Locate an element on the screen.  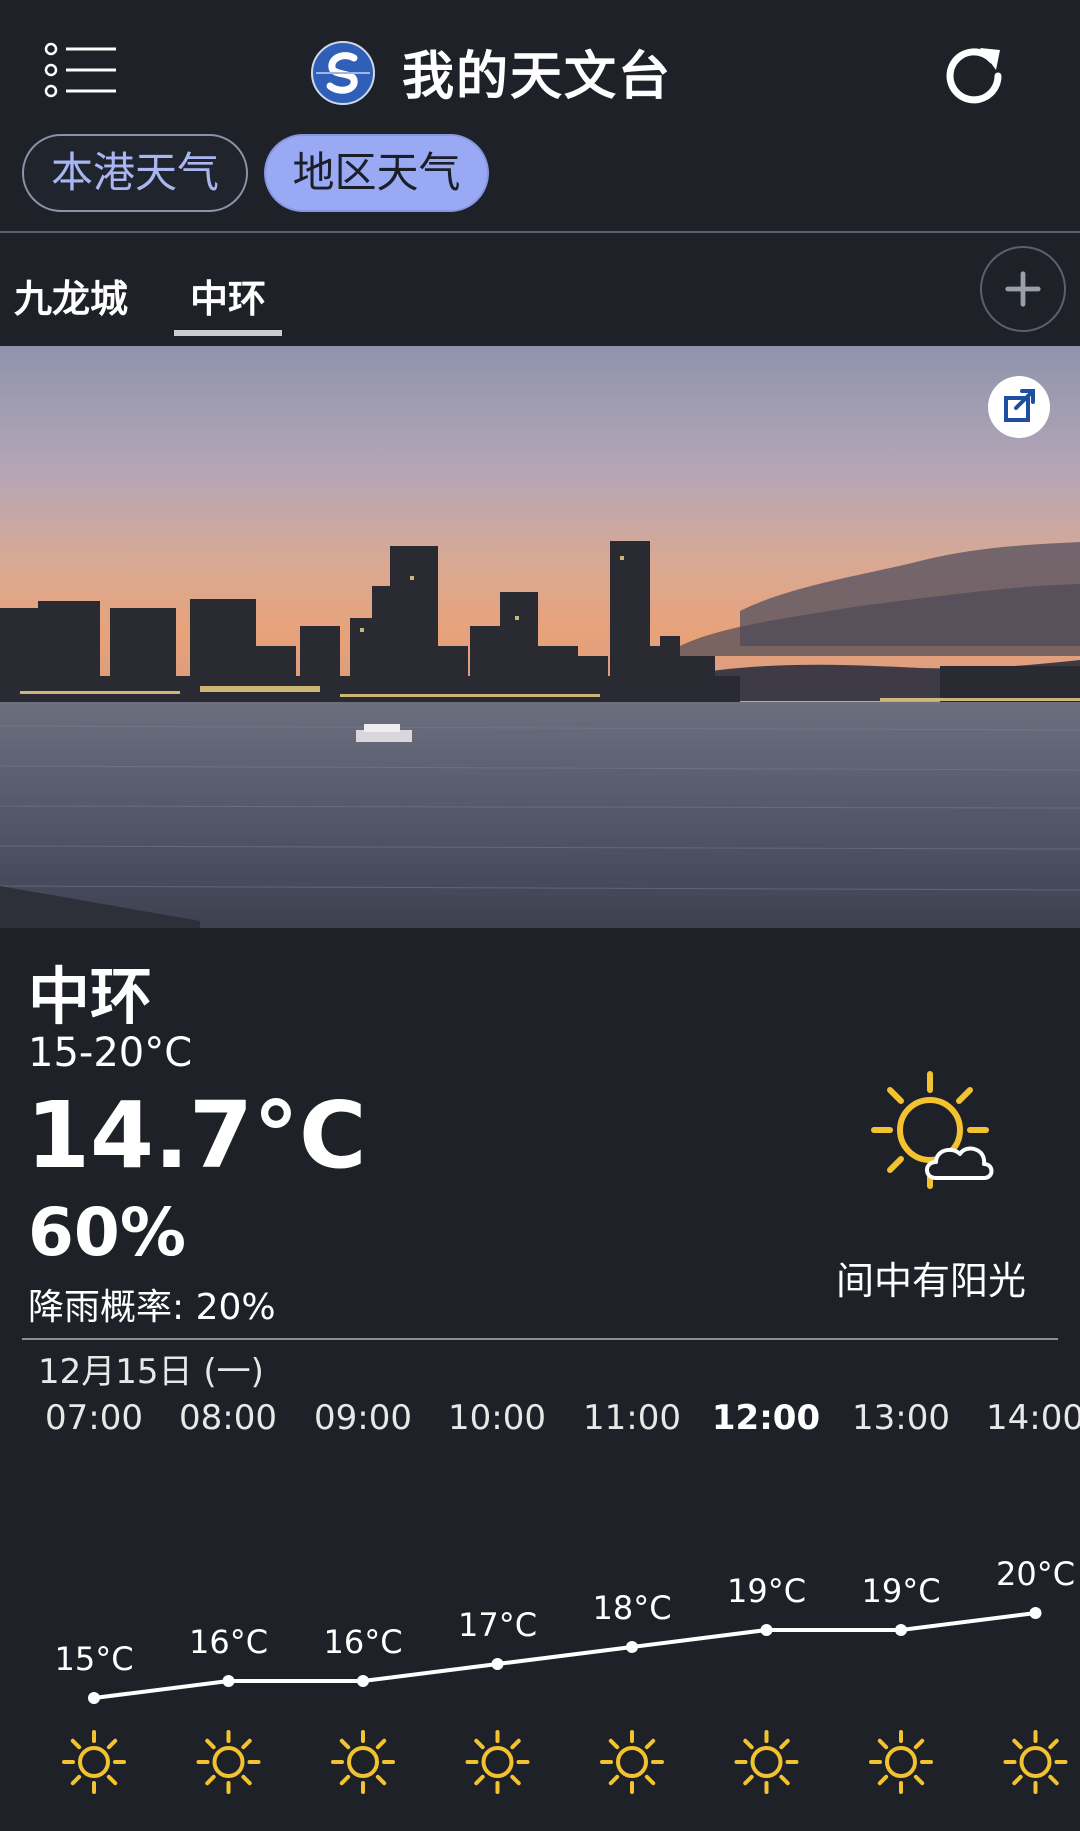
temperature-label: 18°C is located at coordinates (631, 1608).